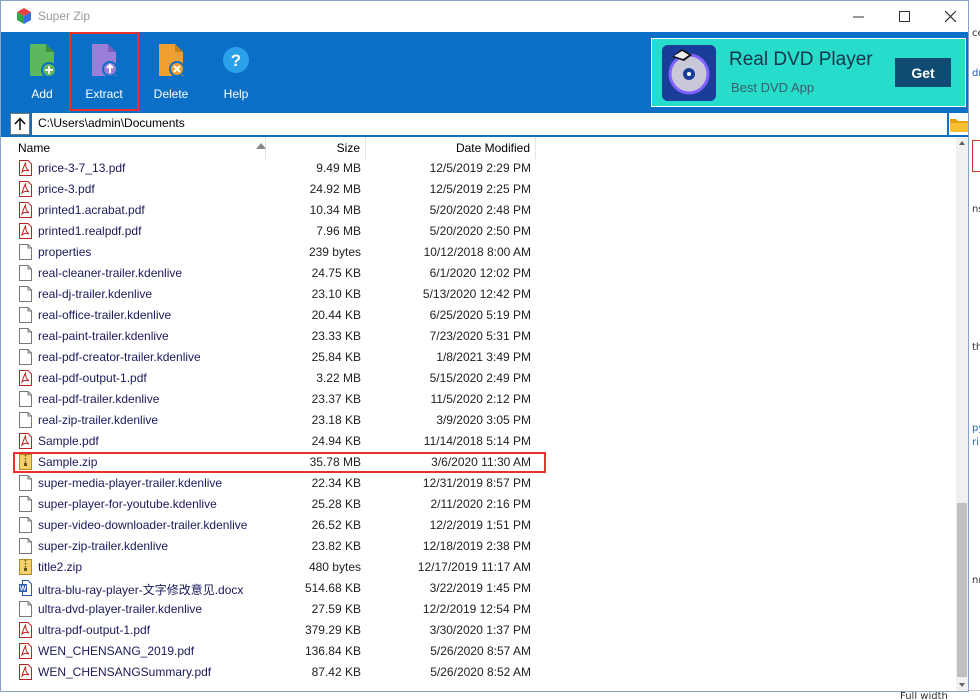 The height and width of the screenshot is (700, 980). I want to click on file-date: 2/11/2020 2:16 PM, so click(480, 504).